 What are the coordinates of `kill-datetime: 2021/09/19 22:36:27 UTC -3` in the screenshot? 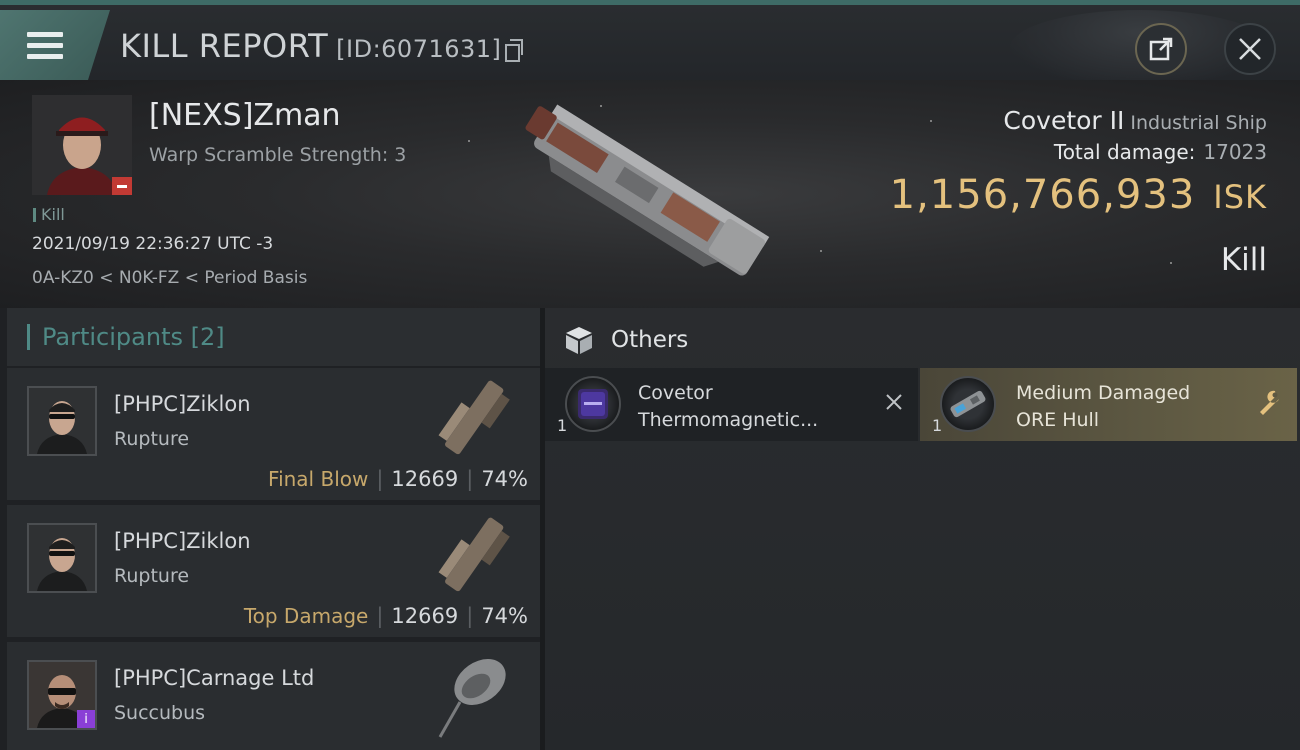 It's located at (153, 244).